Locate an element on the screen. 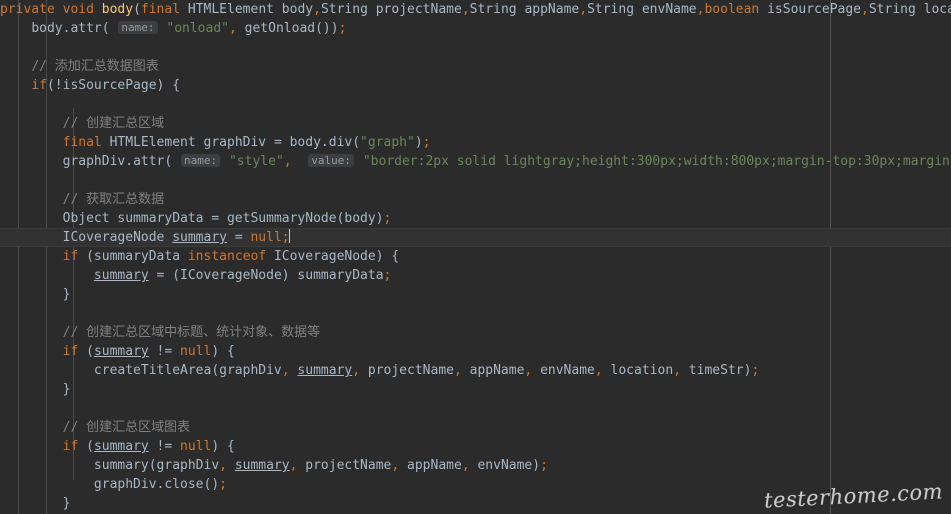  code-line: // 创建汇总区域图表 is located at coordinates (475, 427).